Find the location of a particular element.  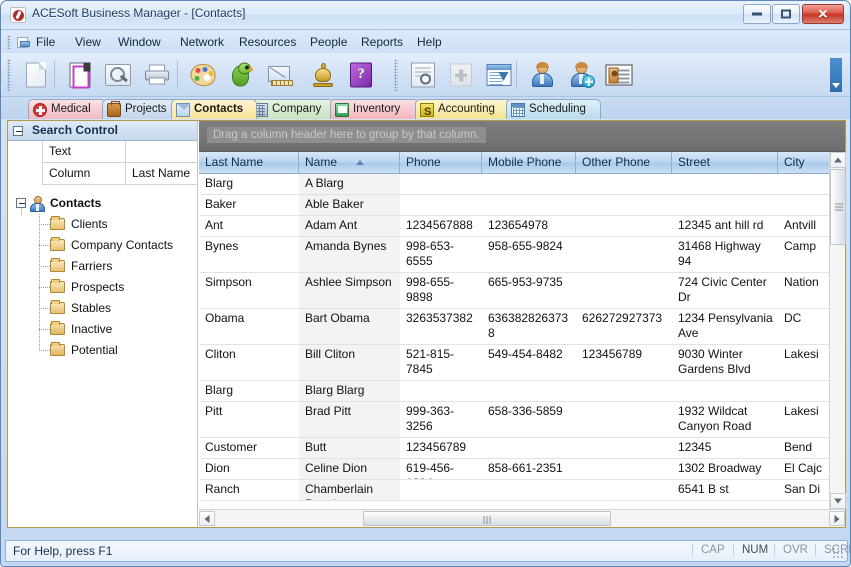

vertical-scrollbar is located at coordinates (837, 330).